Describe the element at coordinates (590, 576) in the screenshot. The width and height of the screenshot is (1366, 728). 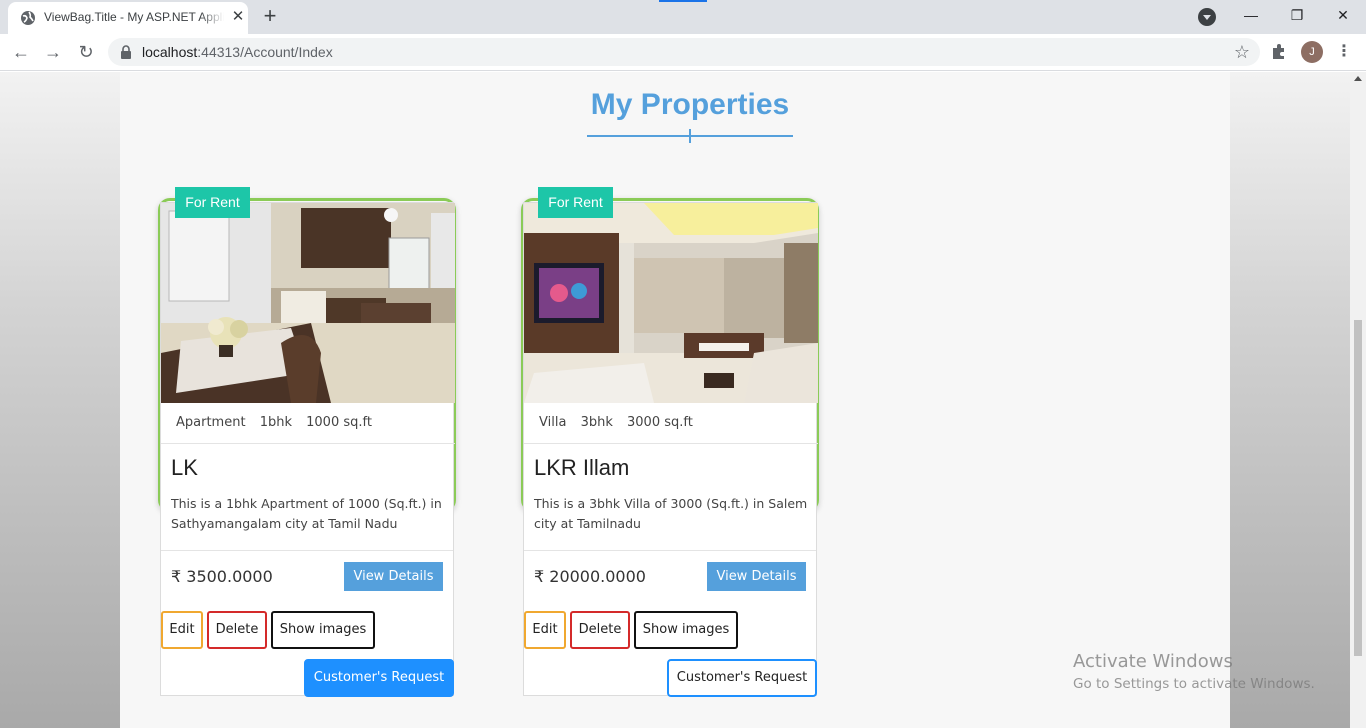
I see `property-price: ₹ 20000.0000` at that location.